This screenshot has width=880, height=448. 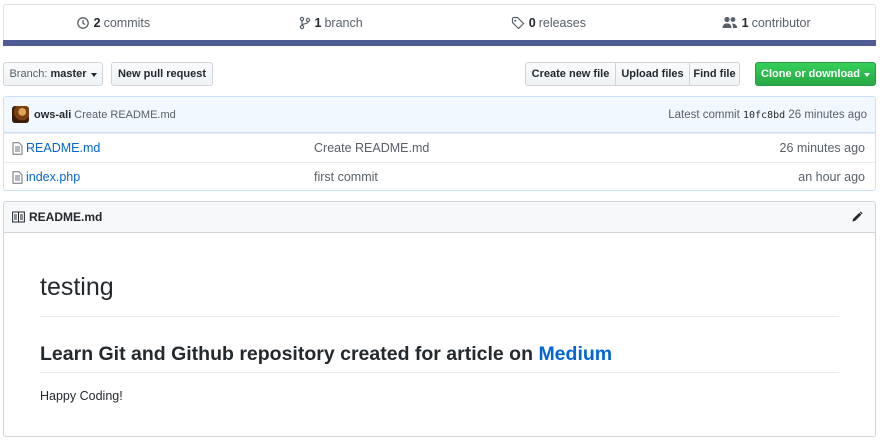 What do you see at coordinates (371, 148) in the screenshot?
I see `file-commit-message: Create README.md` at bounding box center [371, 148].